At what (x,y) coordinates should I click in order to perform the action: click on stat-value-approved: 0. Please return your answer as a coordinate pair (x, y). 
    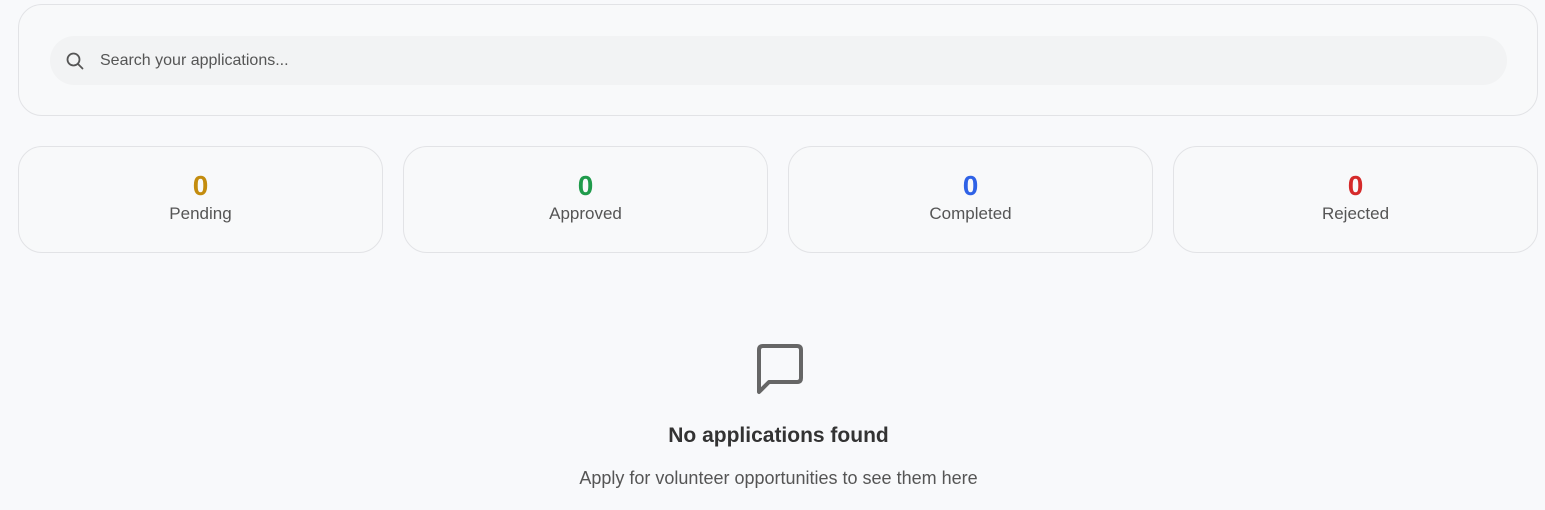
    Looking at the image, I should click on (585, 185).